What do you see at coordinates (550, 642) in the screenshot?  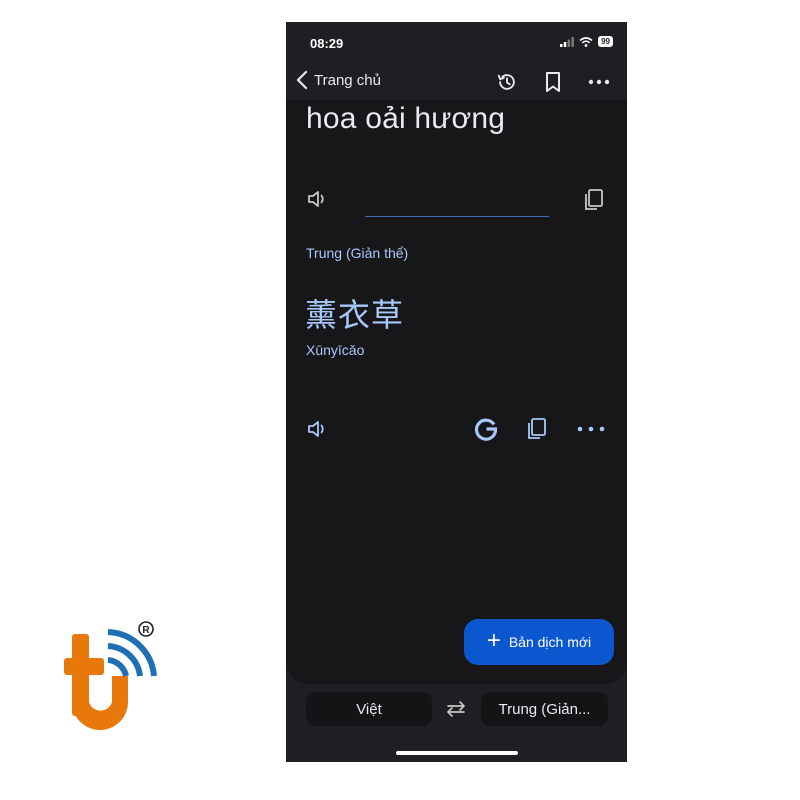 I see `new-translation-label: Bản dịch mới` at bounding box center [550, 642].